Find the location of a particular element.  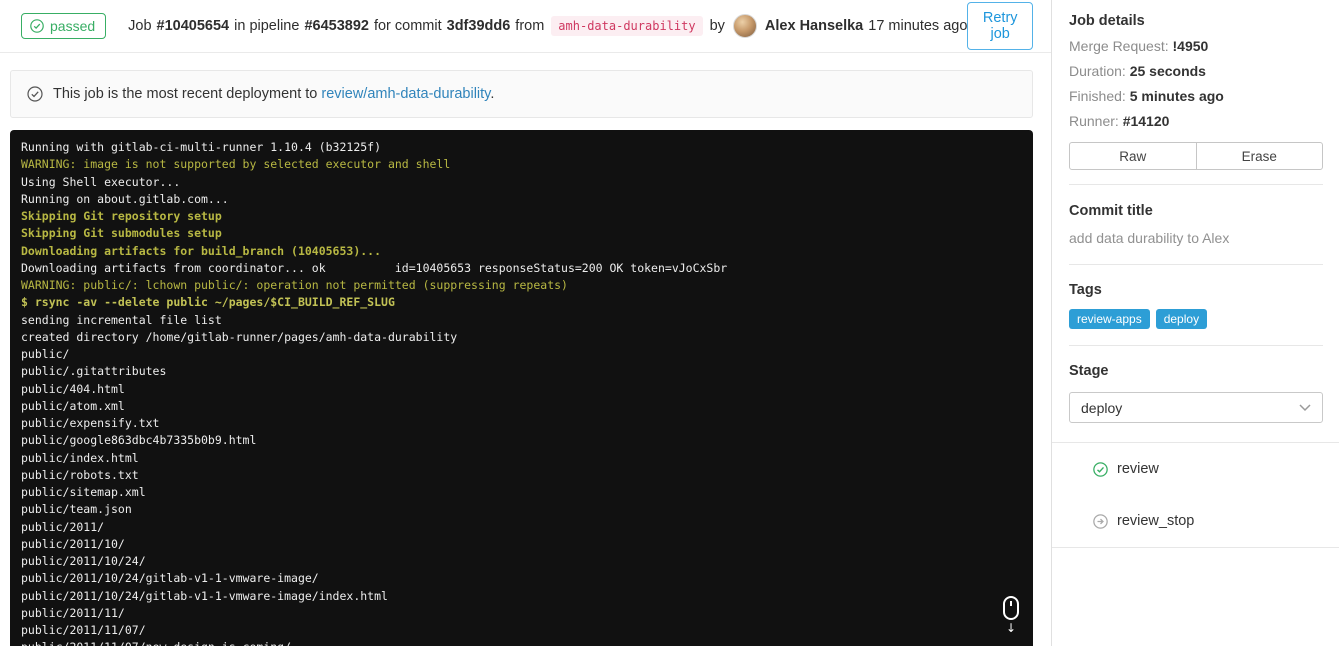

detail-value: #14120 is located at coordinates (1146, 121).